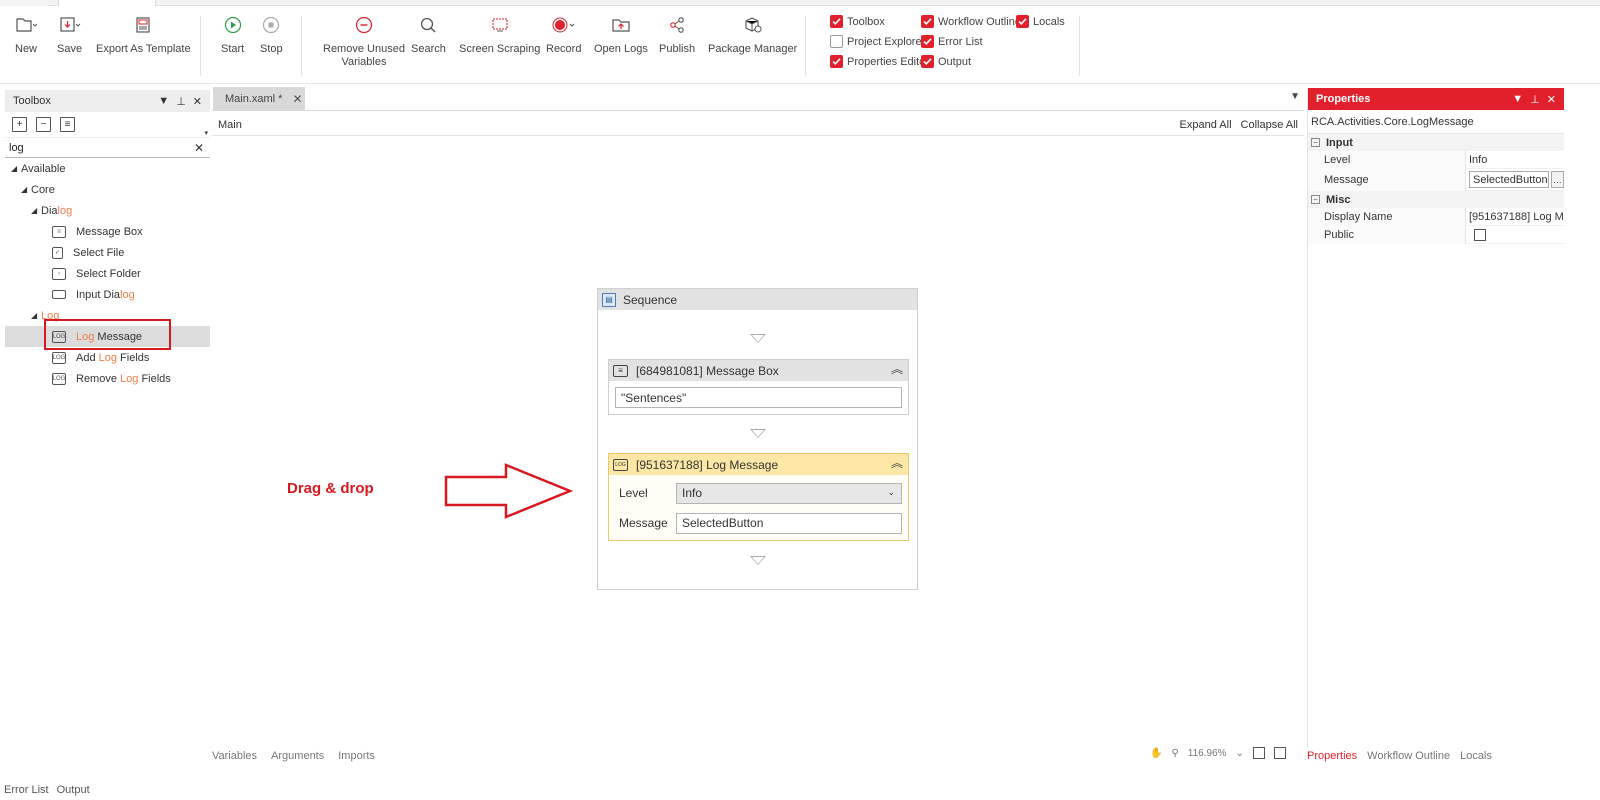  What do you see at coordinates (99, 147) in the screenshot?
I see `toolbox-search-input` at bounding box center [99, 147].